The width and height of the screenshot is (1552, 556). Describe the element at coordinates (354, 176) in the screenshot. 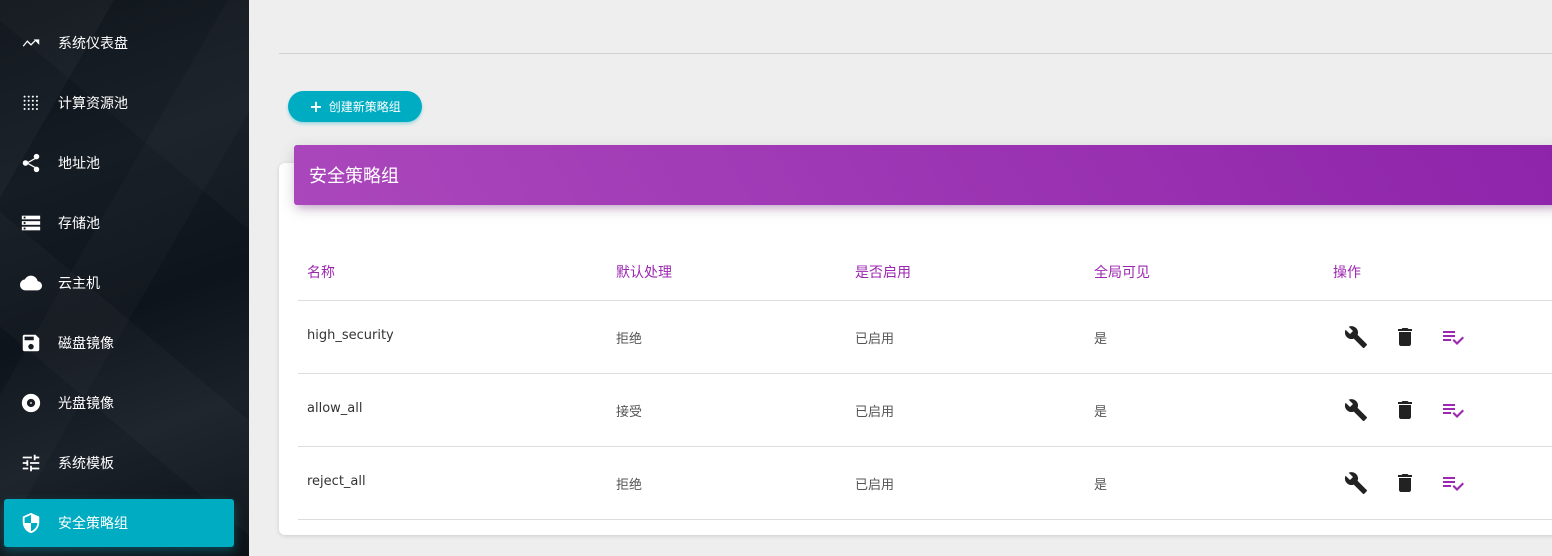

I see `card-title: 安全策略组` at that location.